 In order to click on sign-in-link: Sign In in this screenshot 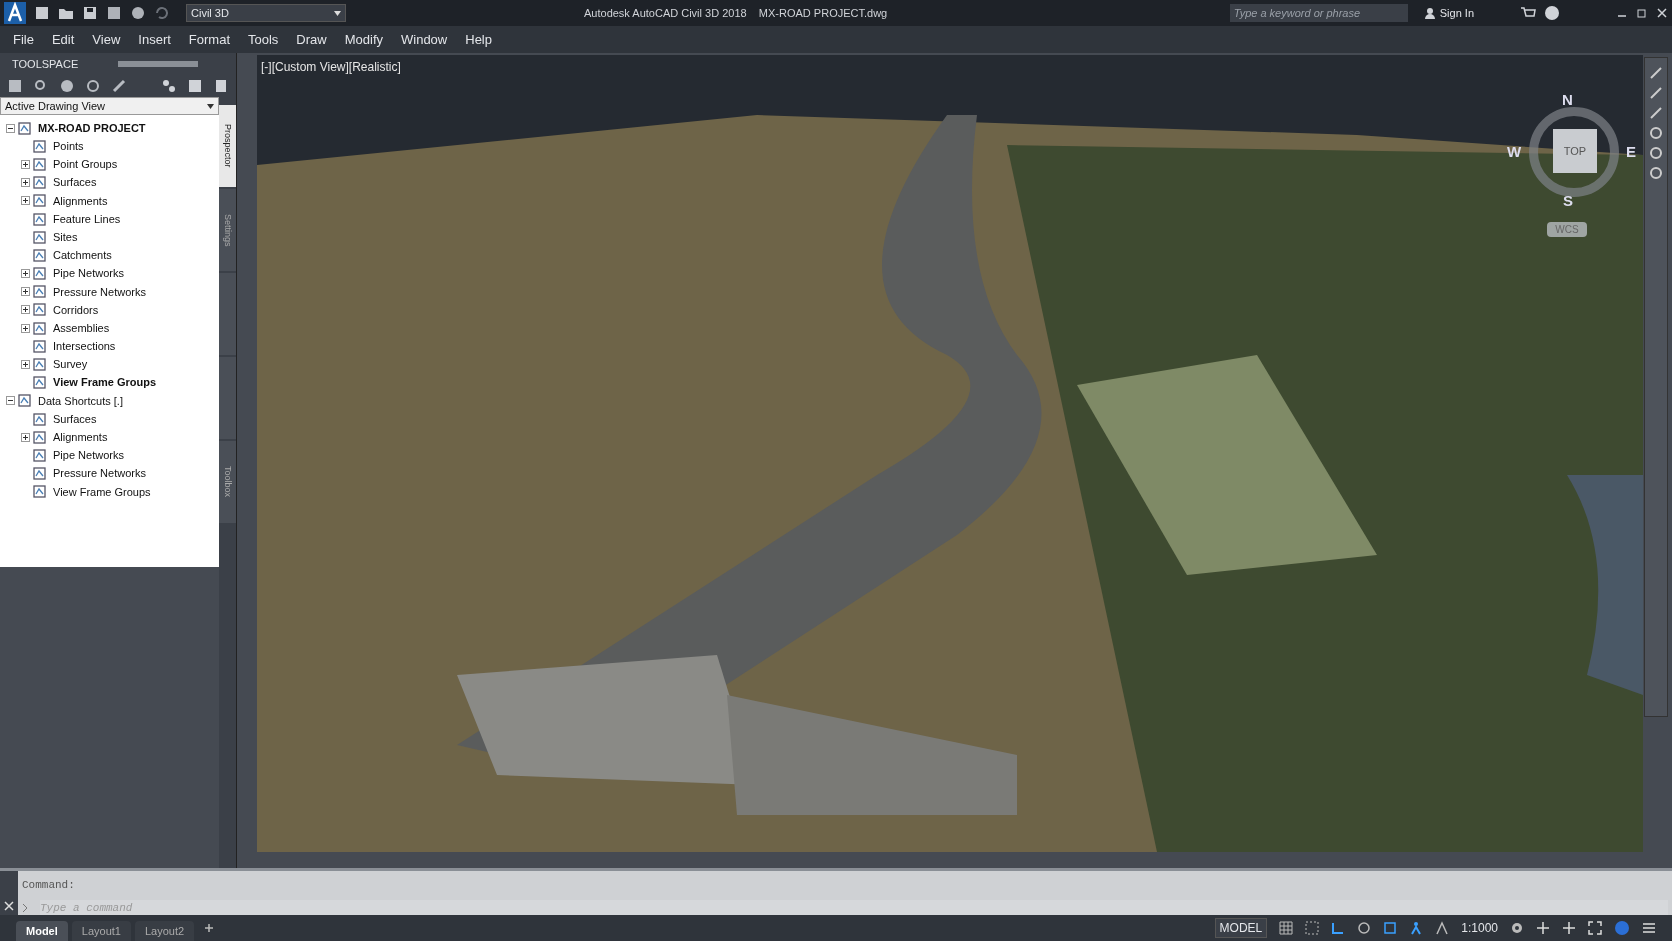, I will do `click(1456, 13)`.